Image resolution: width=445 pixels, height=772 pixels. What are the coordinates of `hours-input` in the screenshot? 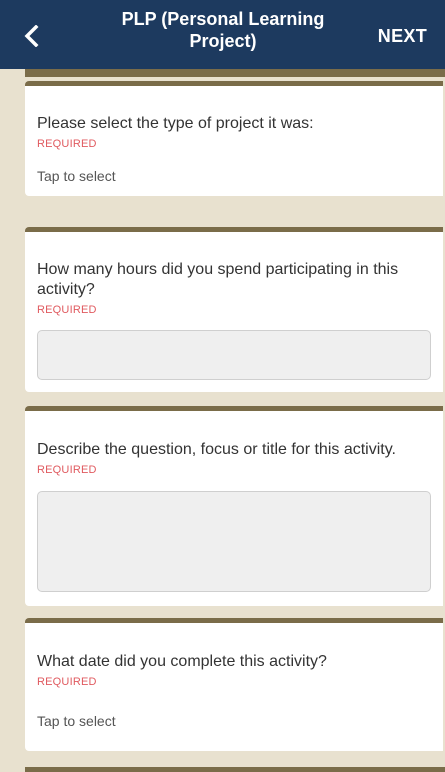 It's located at (234, 355).